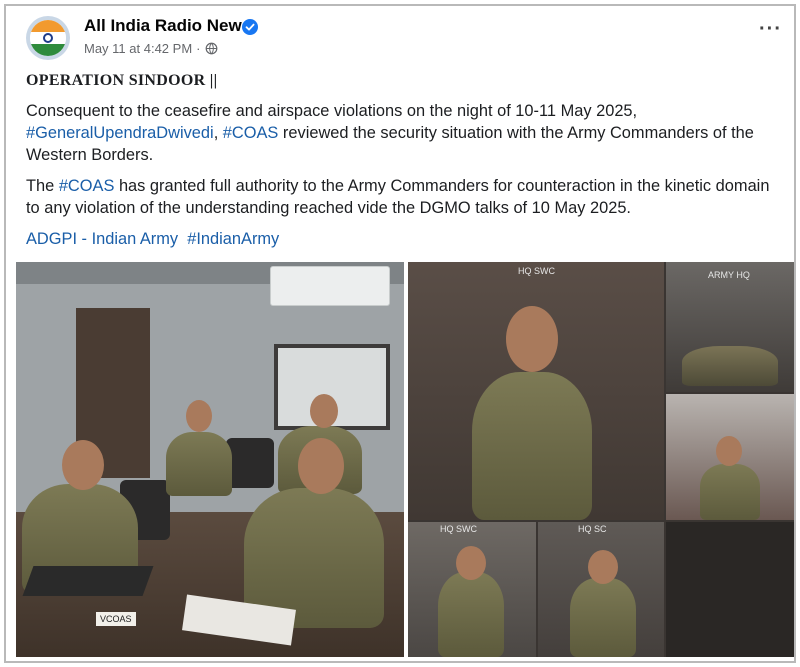 This screenshot has width=800, height=667. Describe the element at coordinates (536, 391) in the screenshot. I see `video-feed-main` at that location.